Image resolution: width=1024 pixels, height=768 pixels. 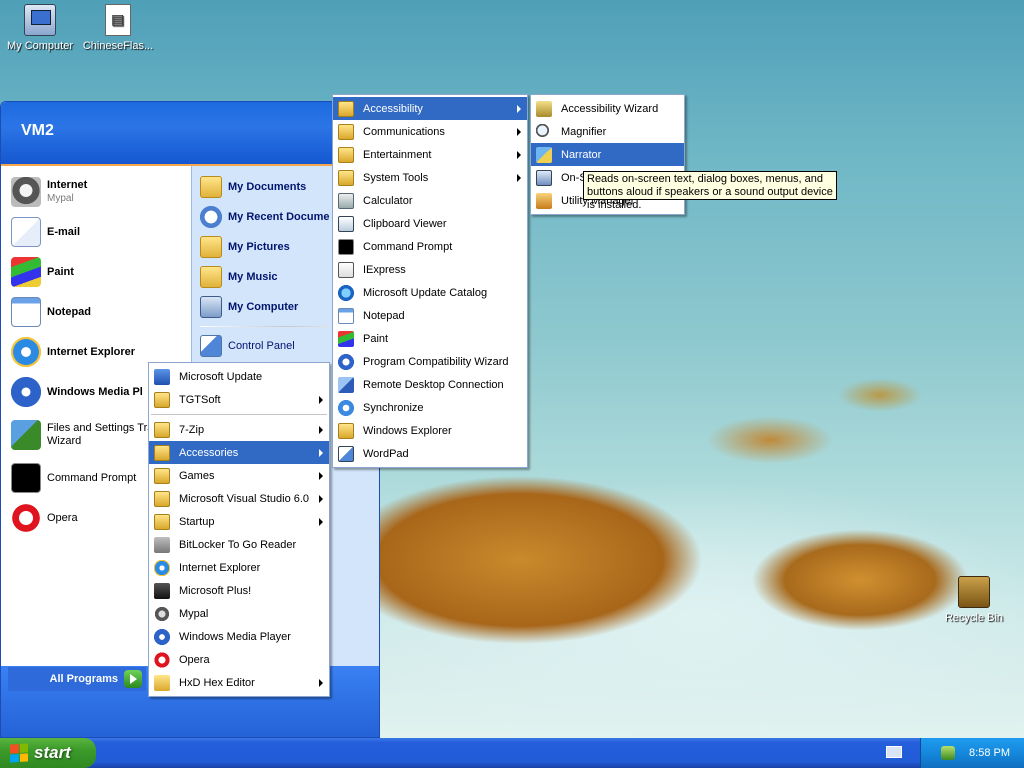 I want to click on menu-item-startup: Startup, so click(x=239, y=521).